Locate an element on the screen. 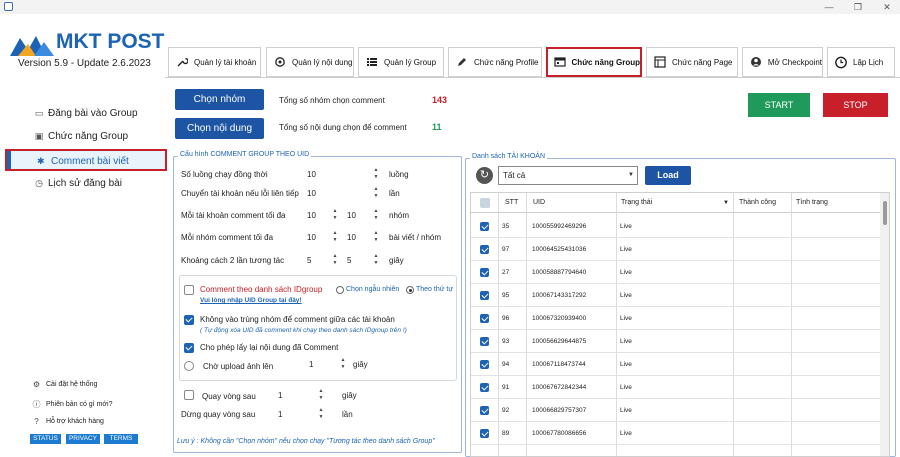 This screenshot has width=900, height=457. loop-unit: giây is located at coordinates (349, 395).